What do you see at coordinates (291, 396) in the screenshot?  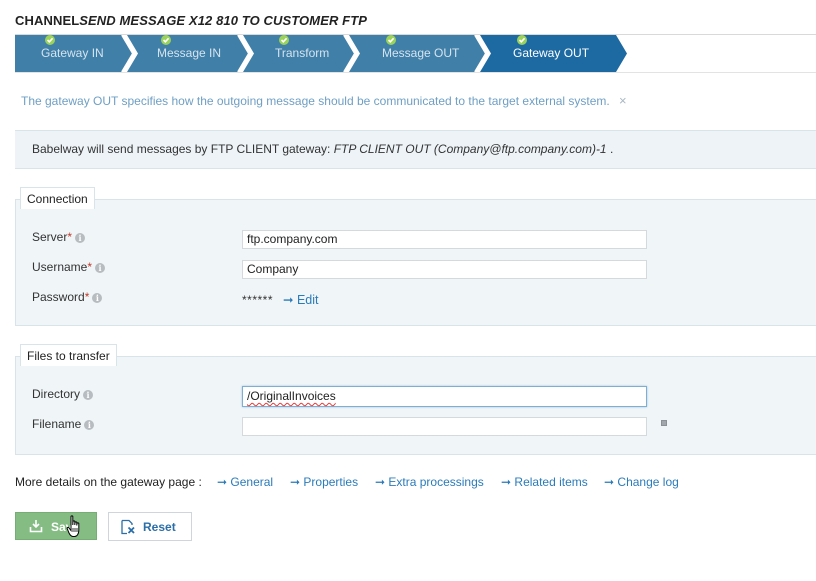 I see `directory-value: /OriginalInvoices` at bounding box center [291, 396].